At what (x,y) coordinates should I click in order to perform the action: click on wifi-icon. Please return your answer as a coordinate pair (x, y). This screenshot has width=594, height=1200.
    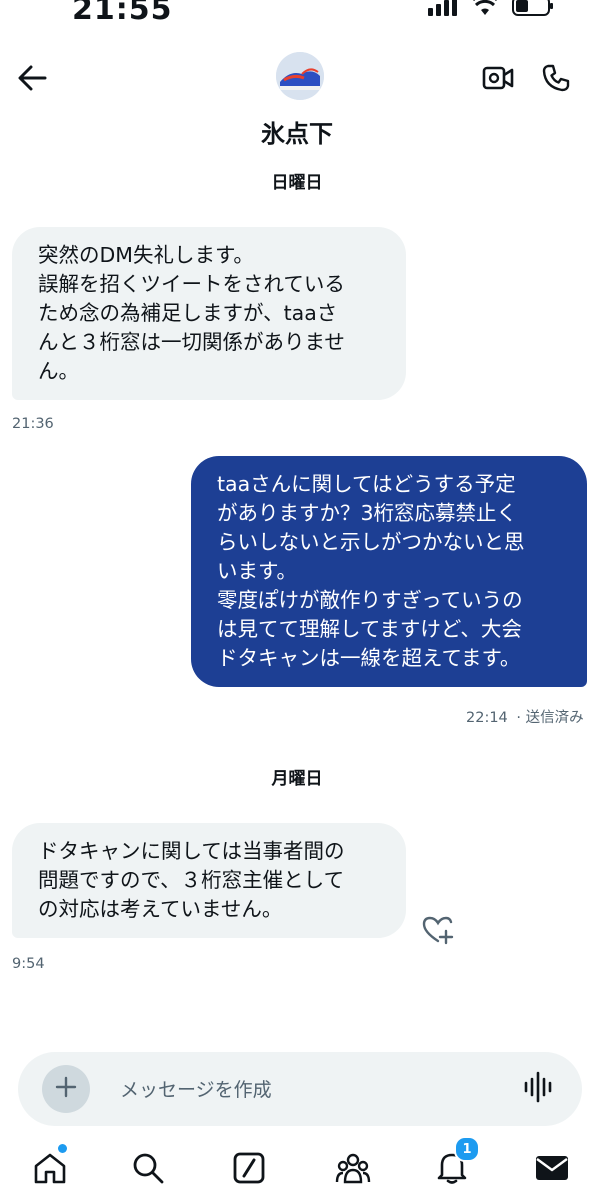
    Looking at the image, I should click on (485, 10).